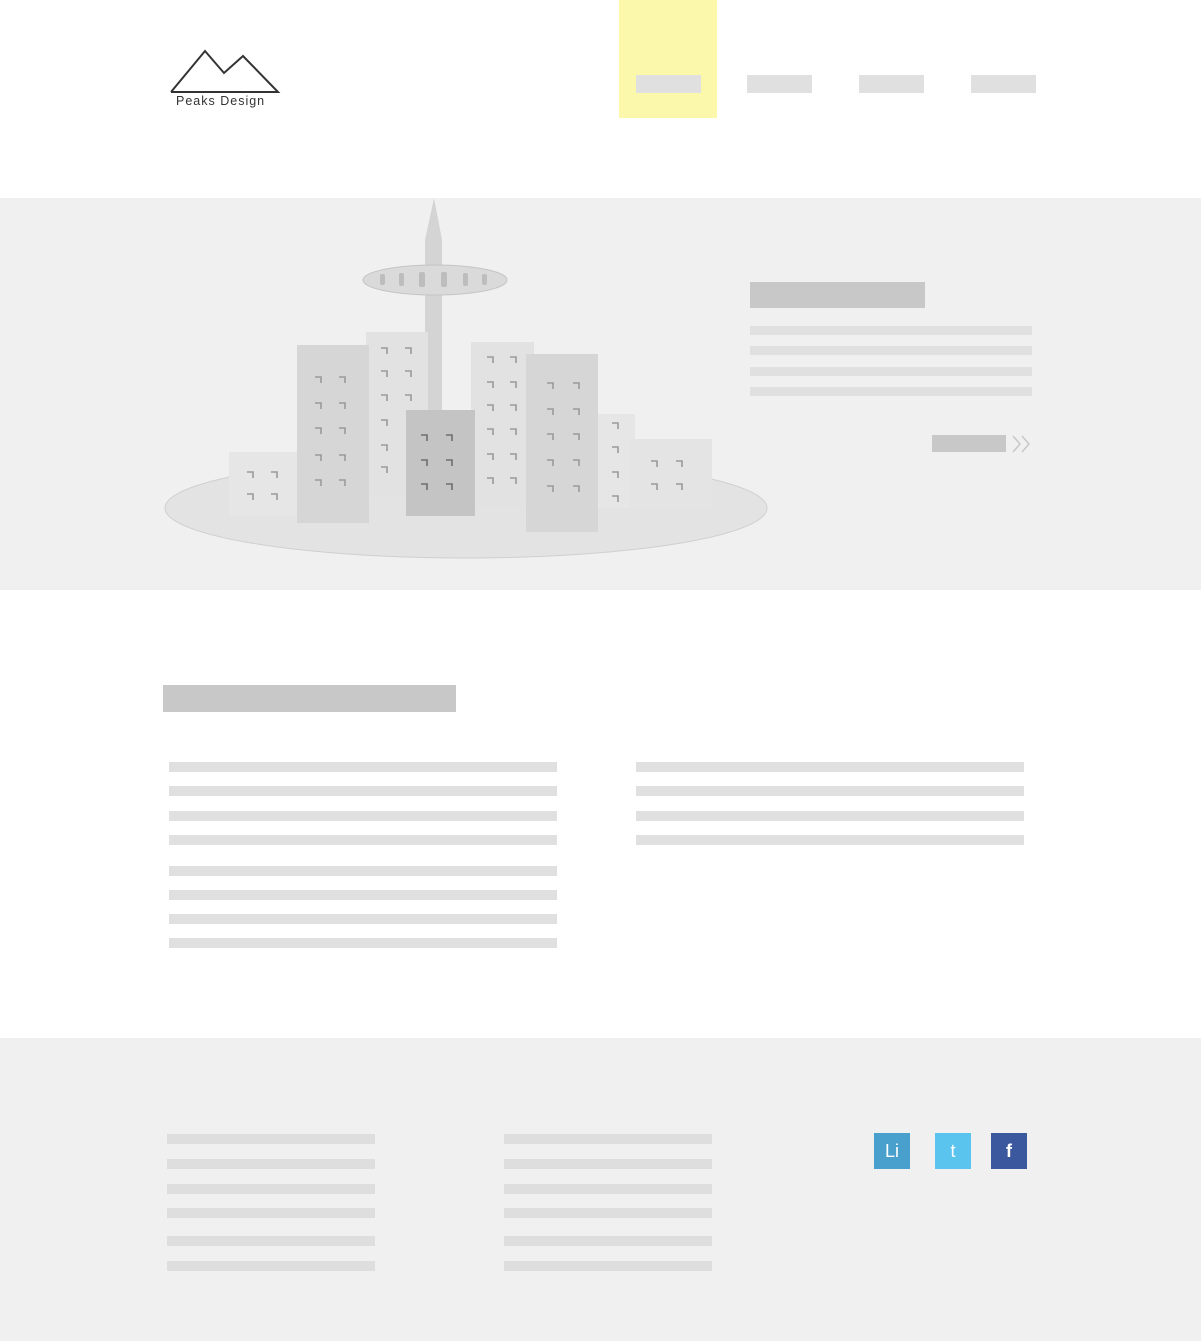 The image size is (1201, 1341). Describe the element at coordinates (309, 698) in the screenshot. I see `section-heading-placeholder` at that location.